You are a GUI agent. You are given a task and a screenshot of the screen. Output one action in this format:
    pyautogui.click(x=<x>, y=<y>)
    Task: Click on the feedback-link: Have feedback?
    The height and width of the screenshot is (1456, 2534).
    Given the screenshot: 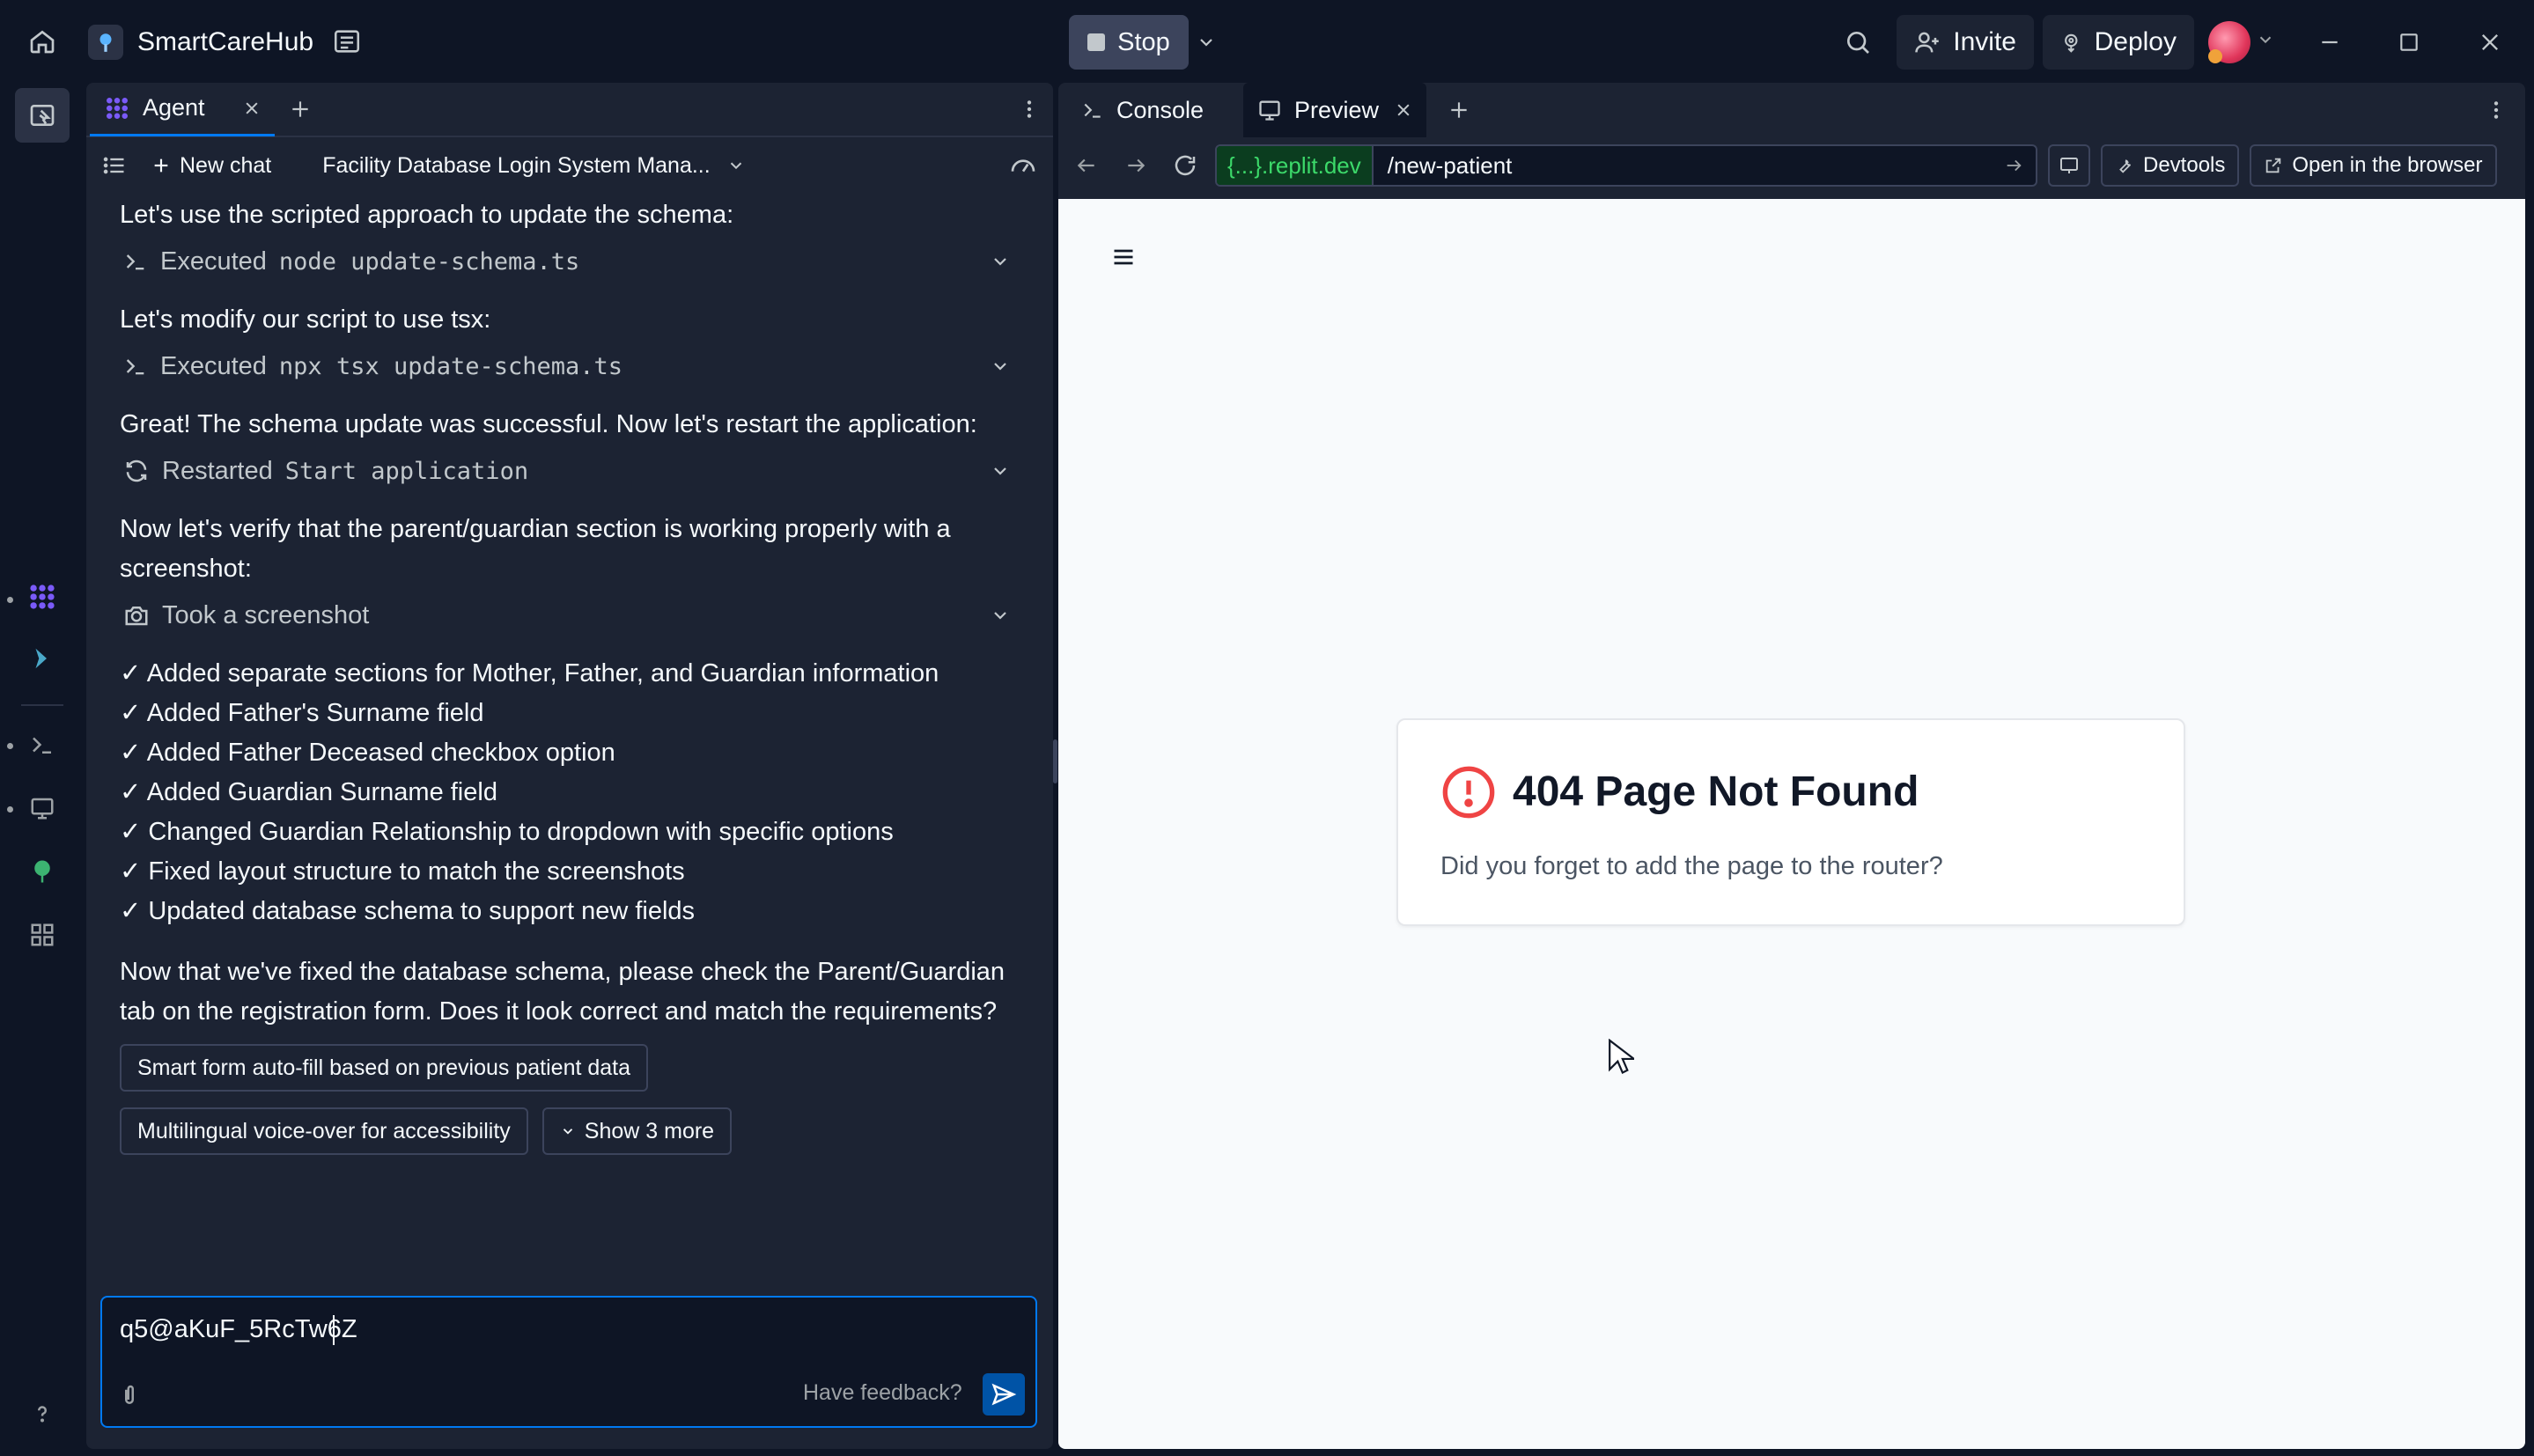 What is the action you would take?
    pyautogui.click(x=882, y=1393)
    